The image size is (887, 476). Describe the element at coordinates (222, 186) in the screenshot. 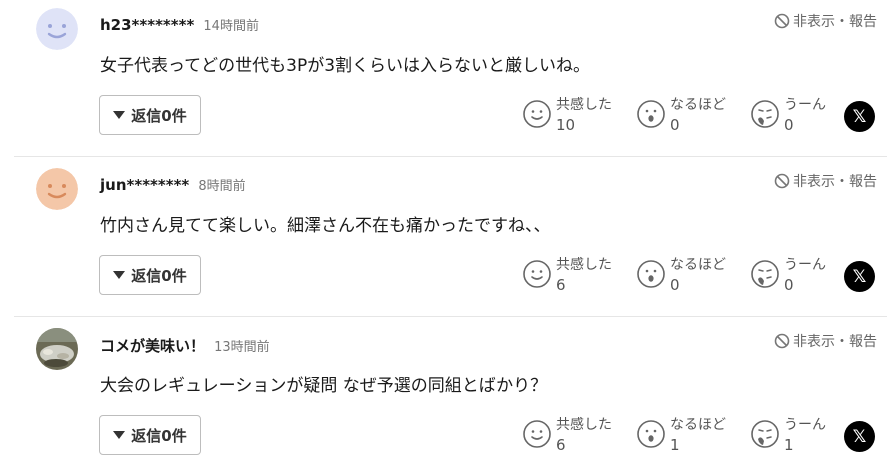

I see `timestamp: 8時間前` at that location.